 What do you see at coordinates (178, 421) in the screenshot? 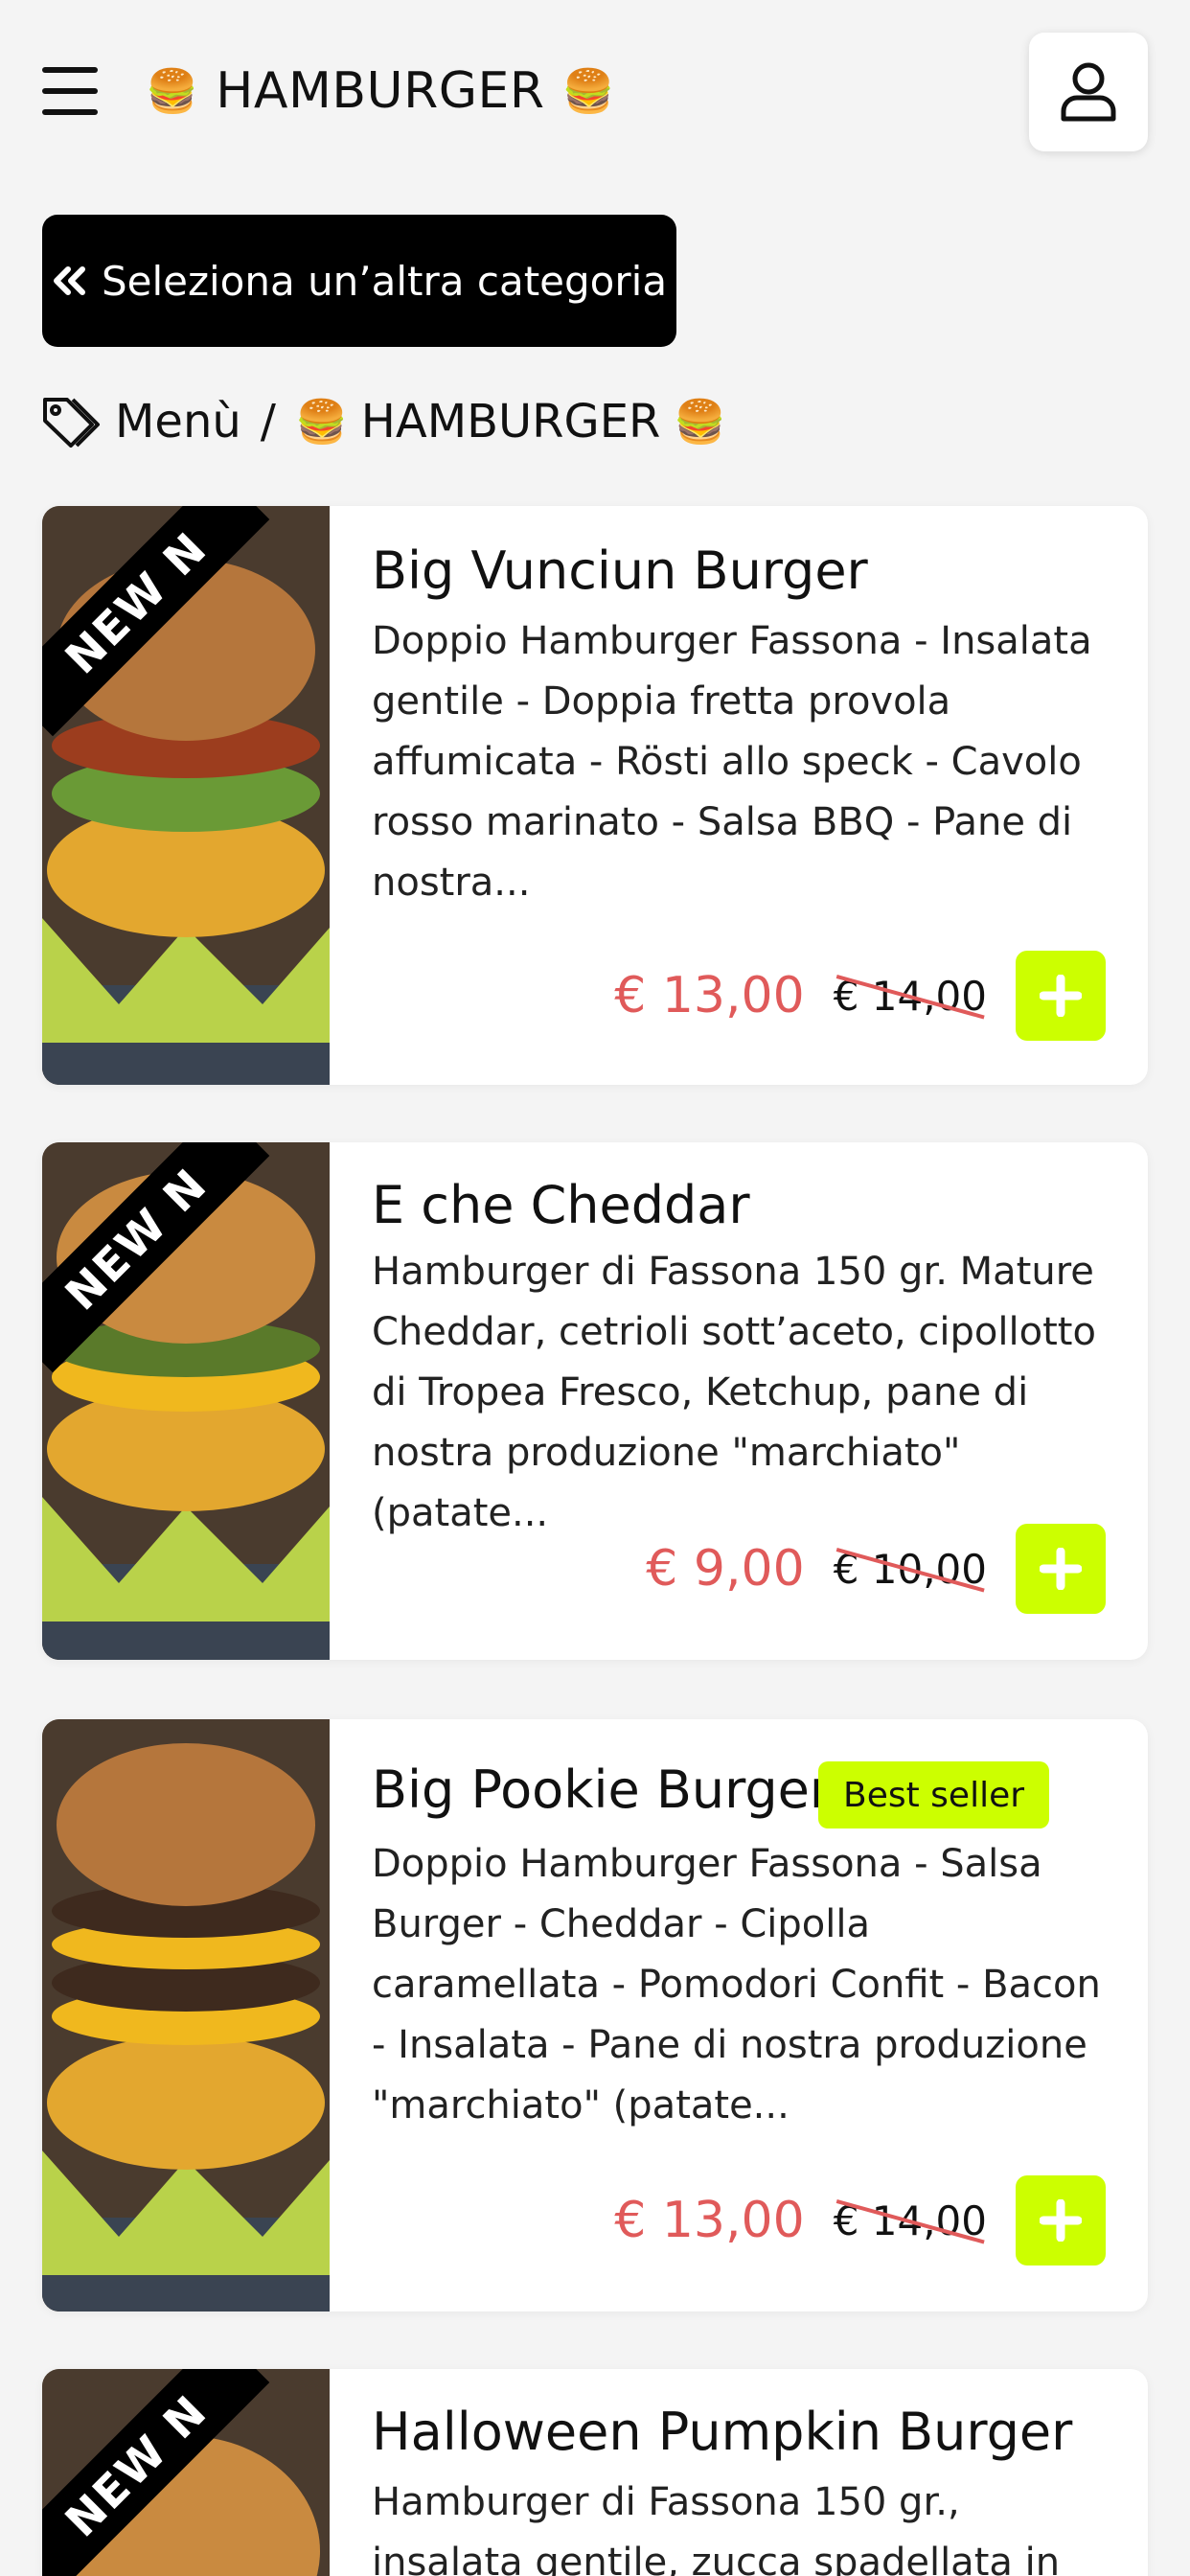
I see `breadcrumb-root-link: Menù` at bounding box center [178, 421].